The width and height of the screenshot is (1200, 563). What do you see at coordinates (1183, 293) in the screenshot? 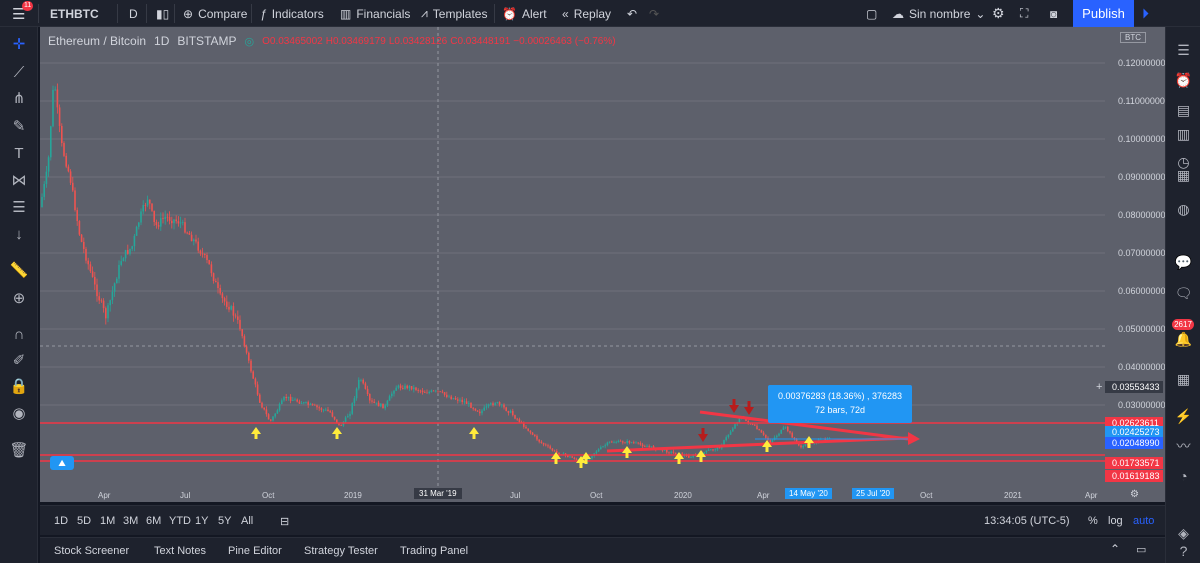
I see `private-chat-icon: 🗨` at bounding box center [1183, 293].